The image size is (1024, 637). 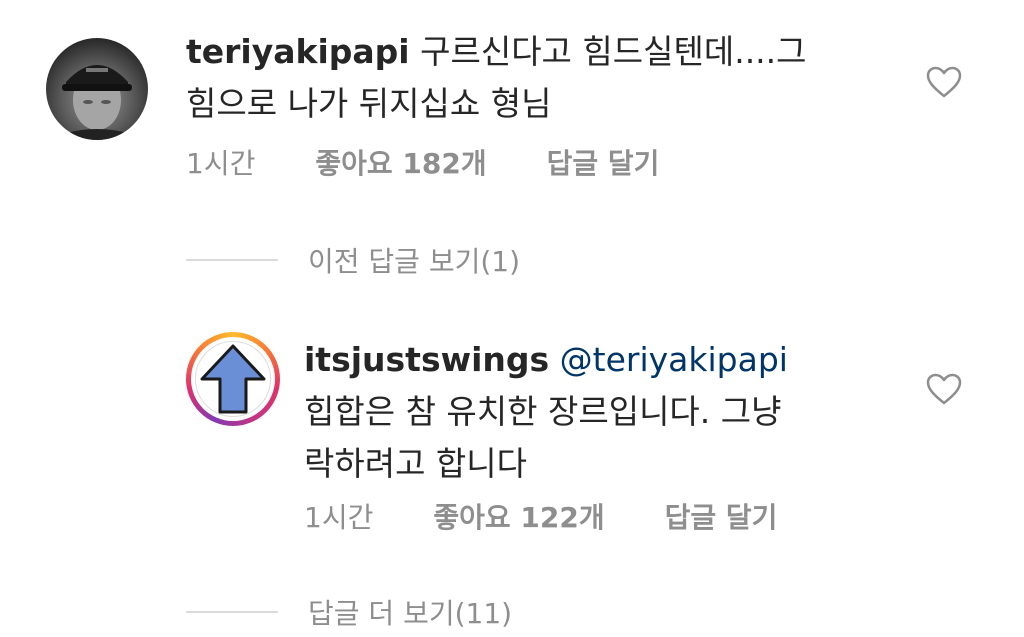 What do you see at coordinates (298, 51) in the screenshot?
I see `comment-username: teriyakipapi` at bounding box center [298, 51].